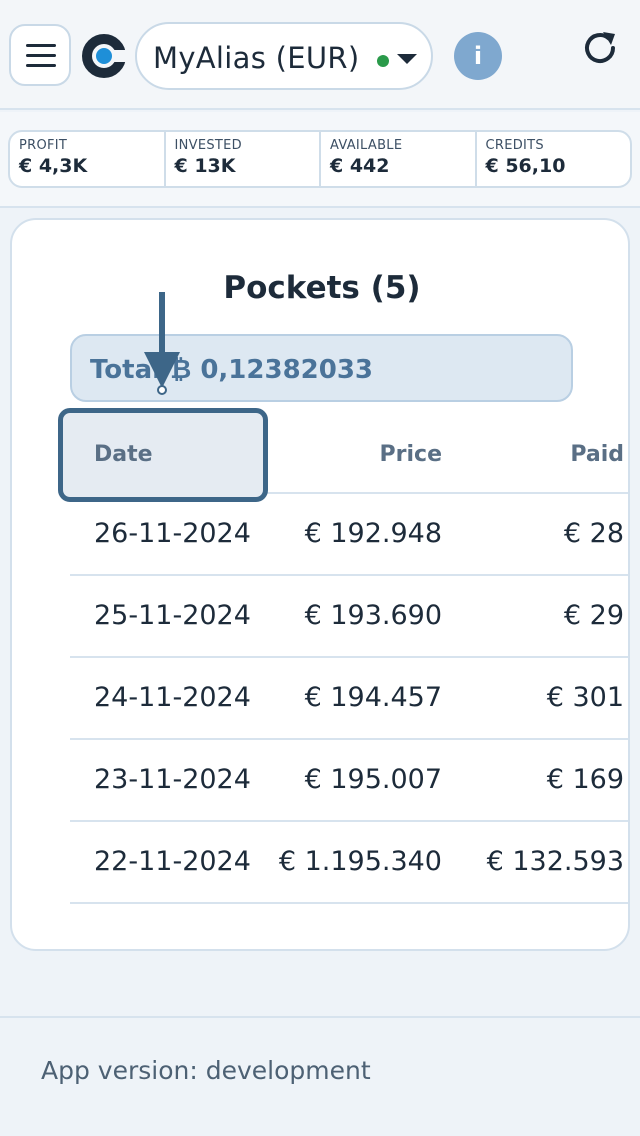  I want to click on cell-date: 24-11-2024, so click(172, 697).